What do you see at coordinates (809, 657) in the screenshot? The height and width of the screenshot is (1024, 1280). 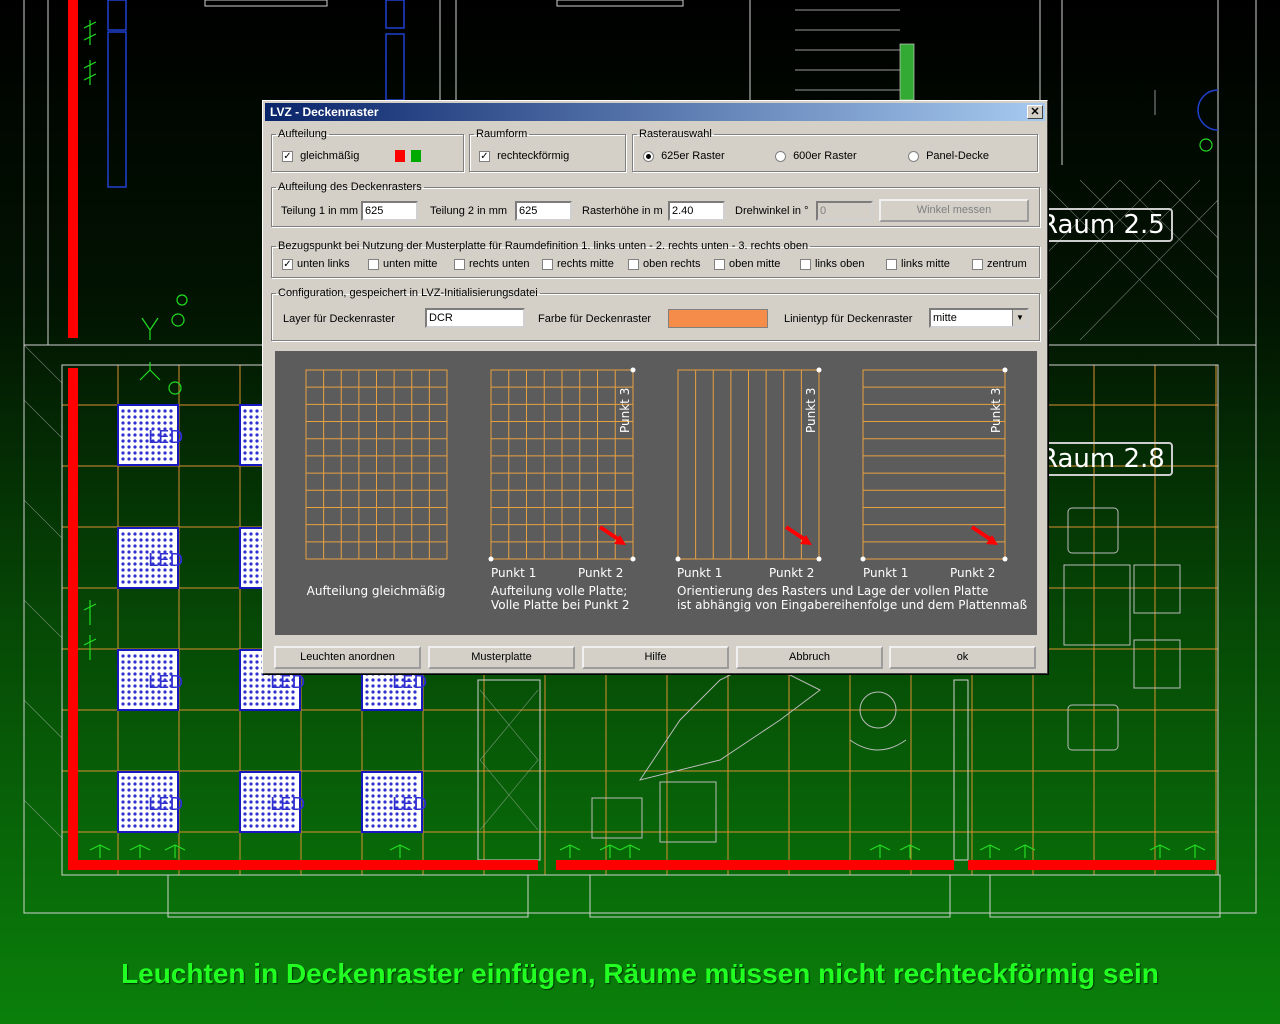 I see `abbruch-button: Abbruch` at bounding box center [809, 657].